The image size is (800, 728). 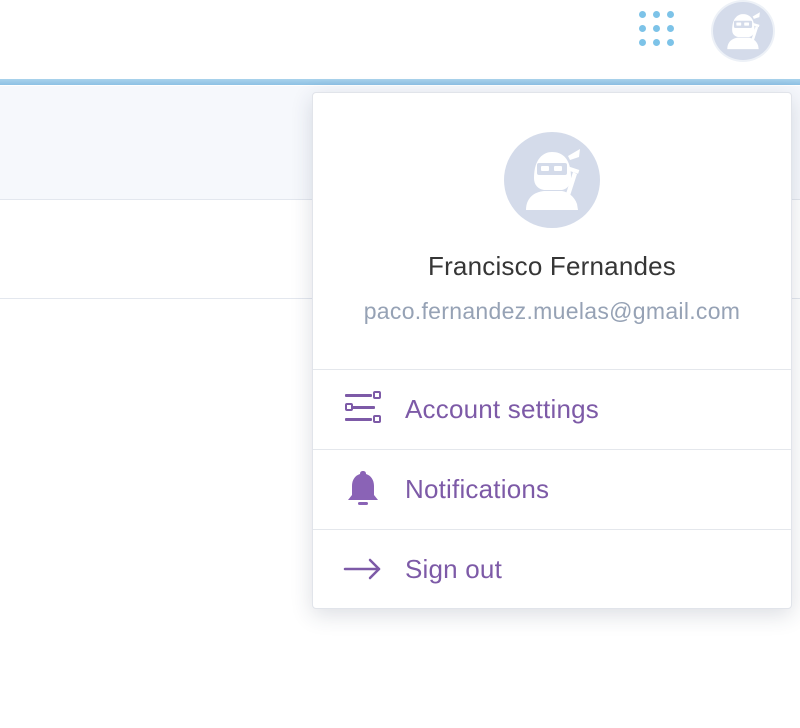 I want to click on arrow-right-icon, so click(x=362, y=569).